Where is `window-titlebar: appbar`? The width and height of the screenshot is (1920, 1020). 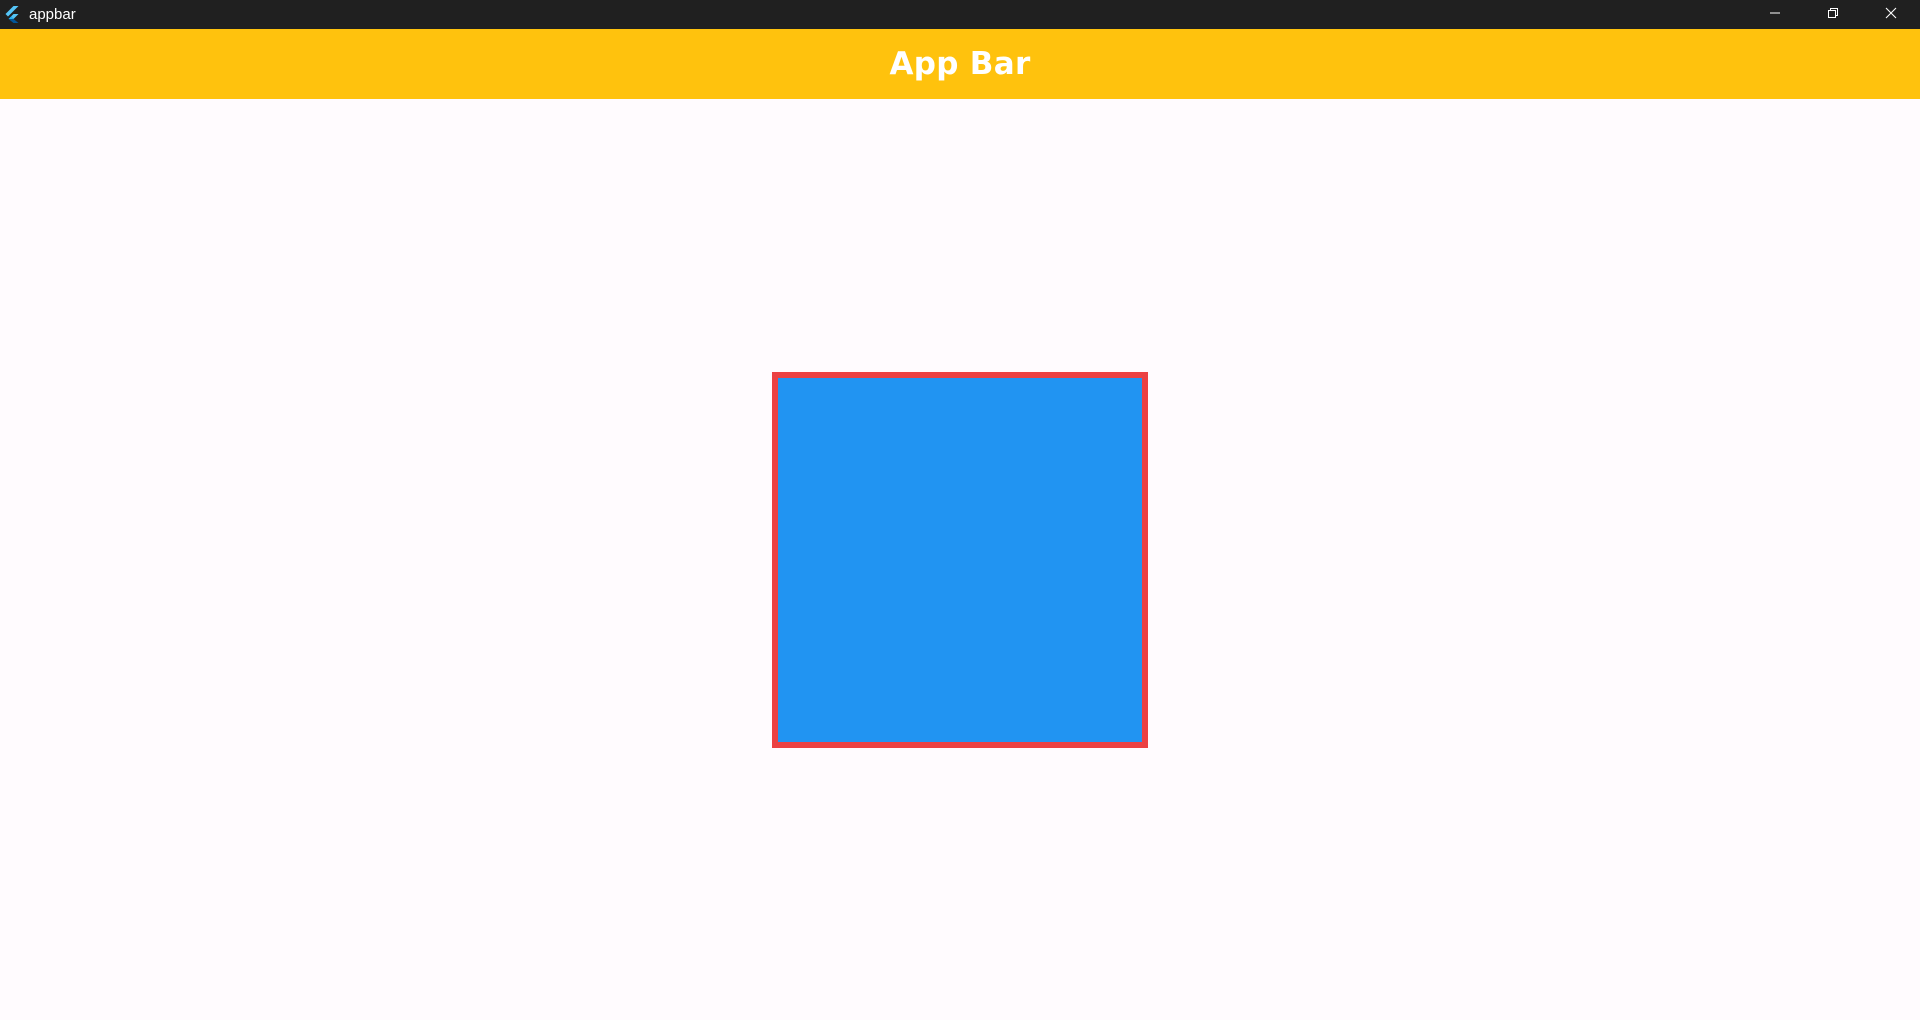
window-titlebar: appbar is located at coordinates (960, 14).